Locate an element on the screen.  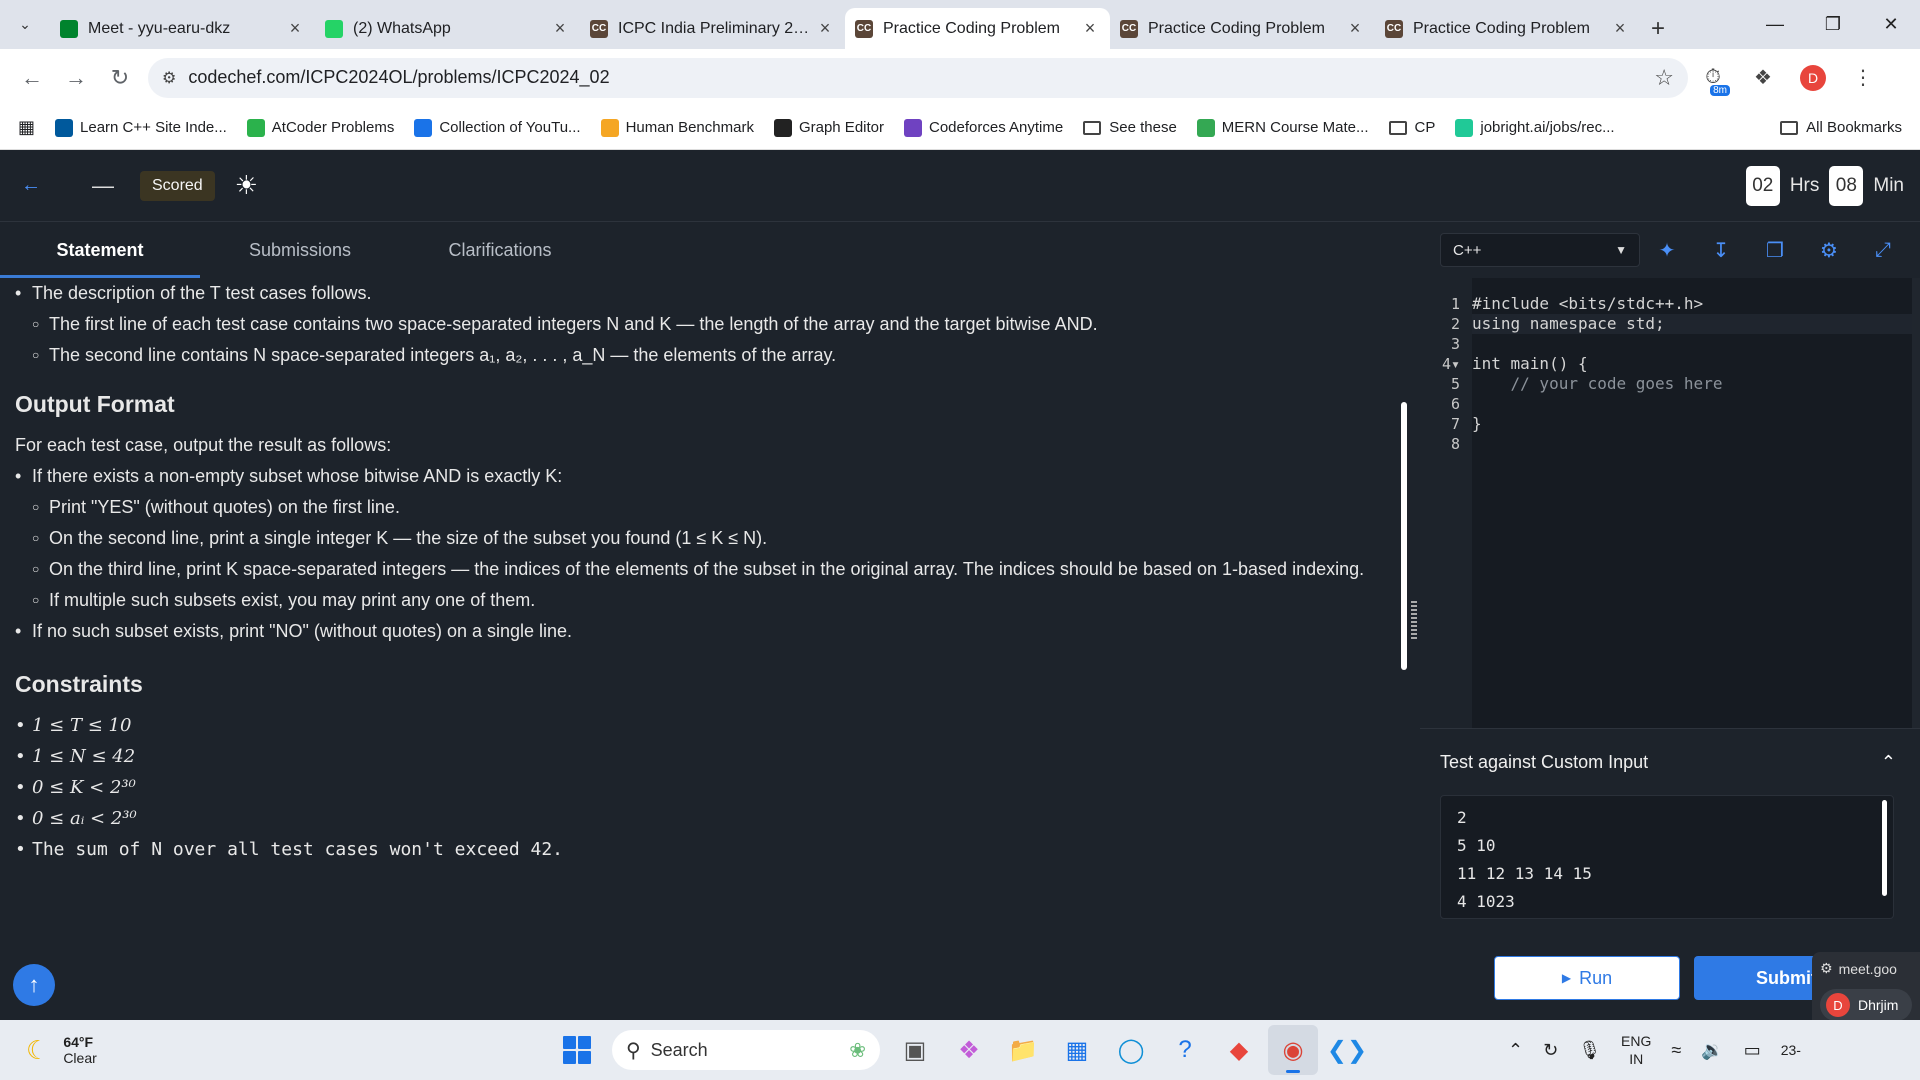
browser-tab: (2) WhatsApp × is located at coordinates (447, 28).